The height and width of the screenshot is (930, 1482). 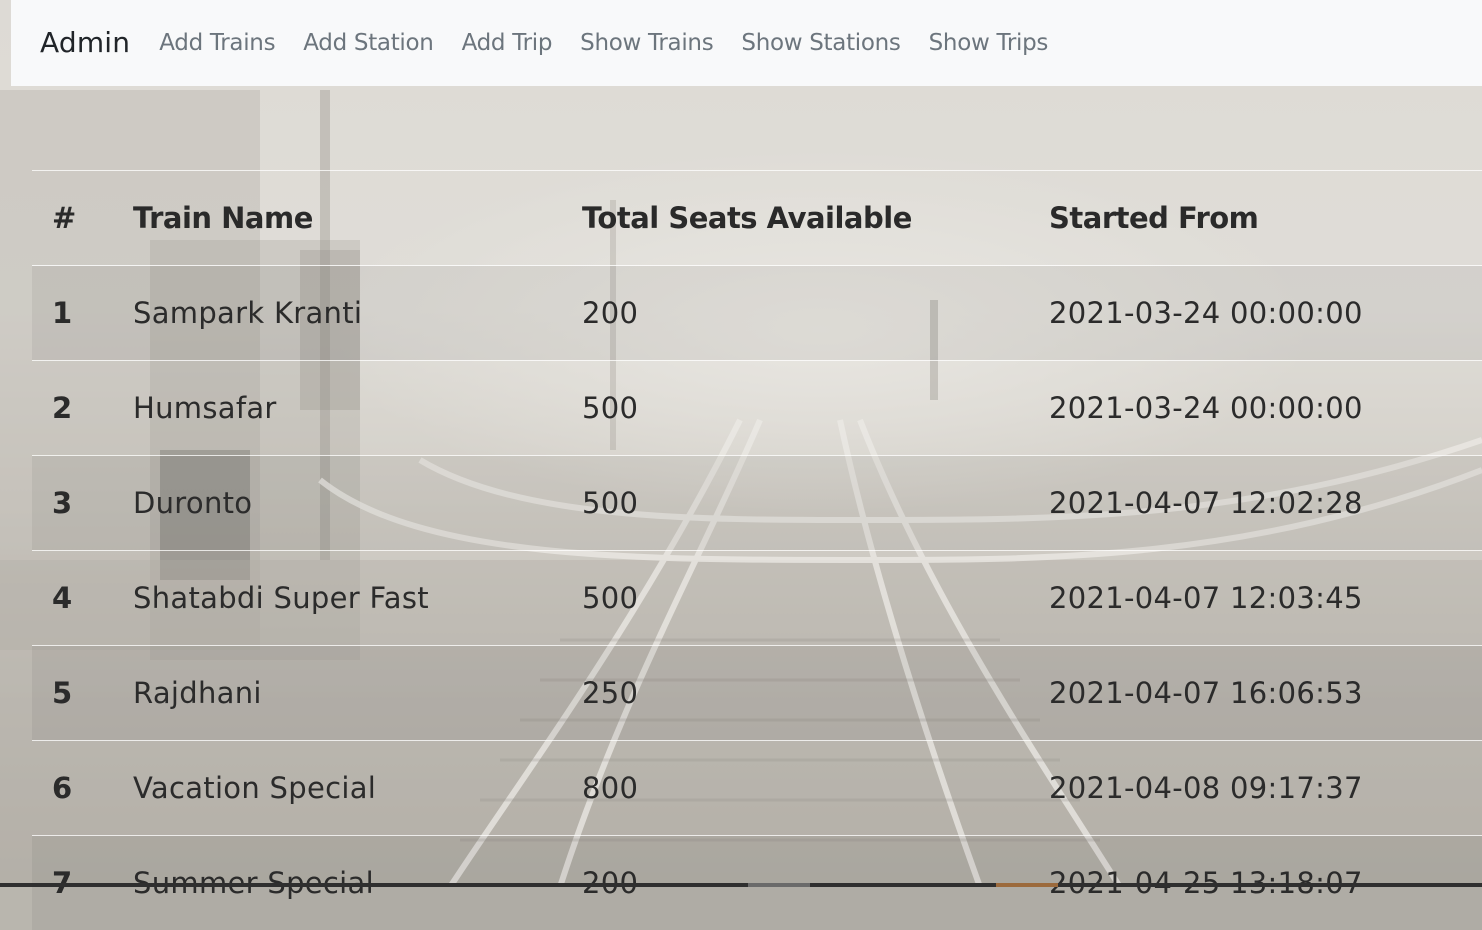 What do you see at coordinates (357, 408) in the screenshot?
I see `cell-train-name: Humsafar` at bounding box center [357, 408].